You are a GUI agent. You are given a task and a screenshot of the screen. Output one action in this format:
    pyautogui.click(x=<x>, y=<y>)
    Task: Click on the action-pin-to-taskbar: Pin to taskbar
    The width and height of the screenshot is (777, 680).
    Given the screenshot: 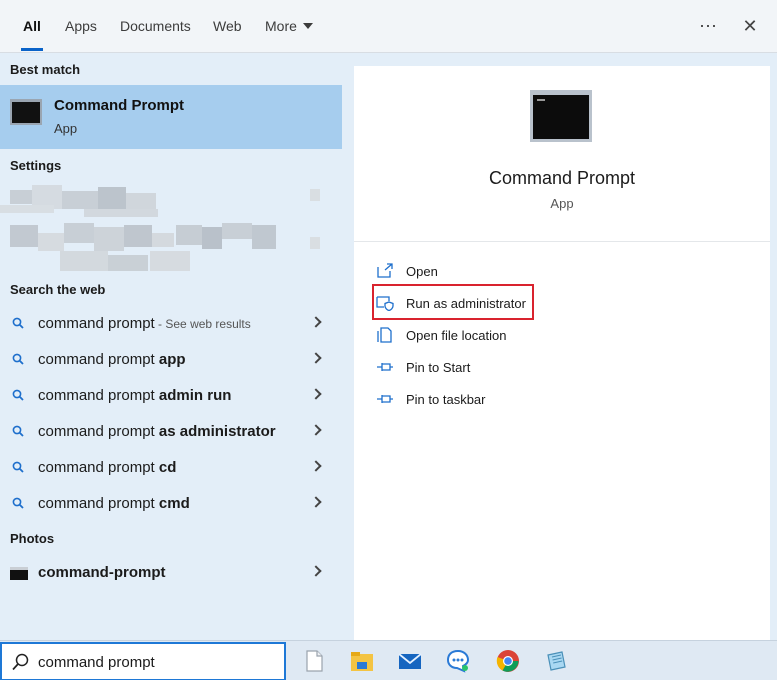 What is the action you would take?
    pyautogui.click(x=522, y=400)
    